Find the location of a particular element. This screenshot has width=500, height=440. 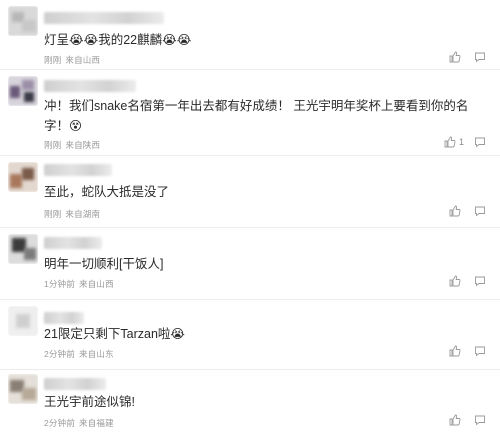

comment-location: 来自陕西 is located at coordinates (83, 145).